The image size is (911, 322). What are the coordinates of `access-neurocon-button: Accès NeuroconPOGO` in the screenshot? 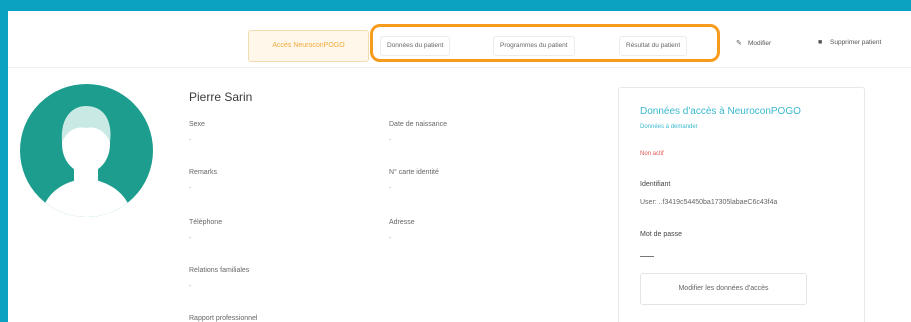 It's located at (308, 46).